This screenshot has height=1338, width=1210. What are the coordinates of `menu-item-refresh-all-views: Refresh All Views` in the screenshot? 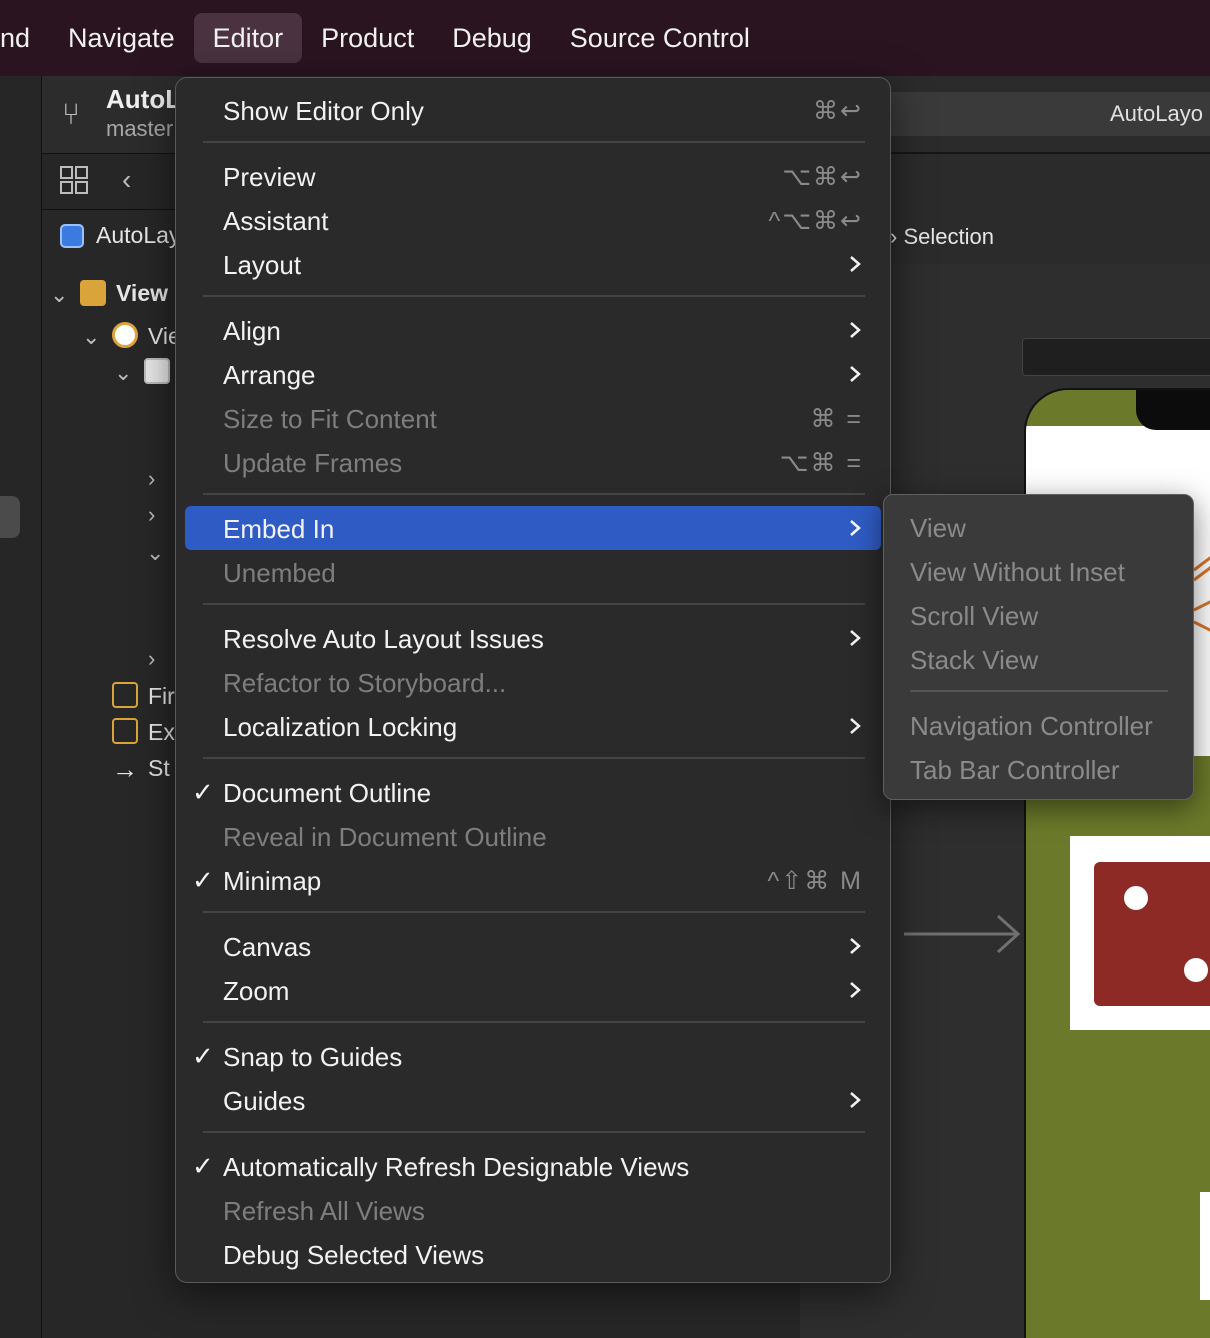 It's located at (533, 1210).